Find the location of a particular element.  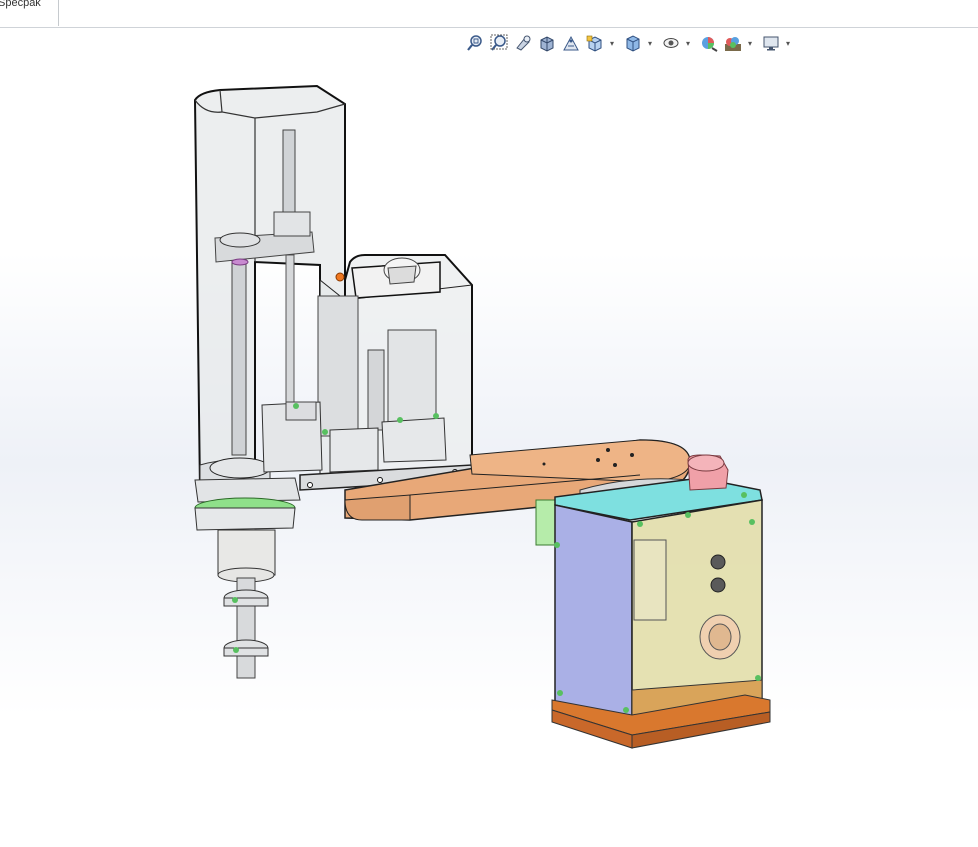

document-tab-label: Specpak is located at coordinates (20, 4).